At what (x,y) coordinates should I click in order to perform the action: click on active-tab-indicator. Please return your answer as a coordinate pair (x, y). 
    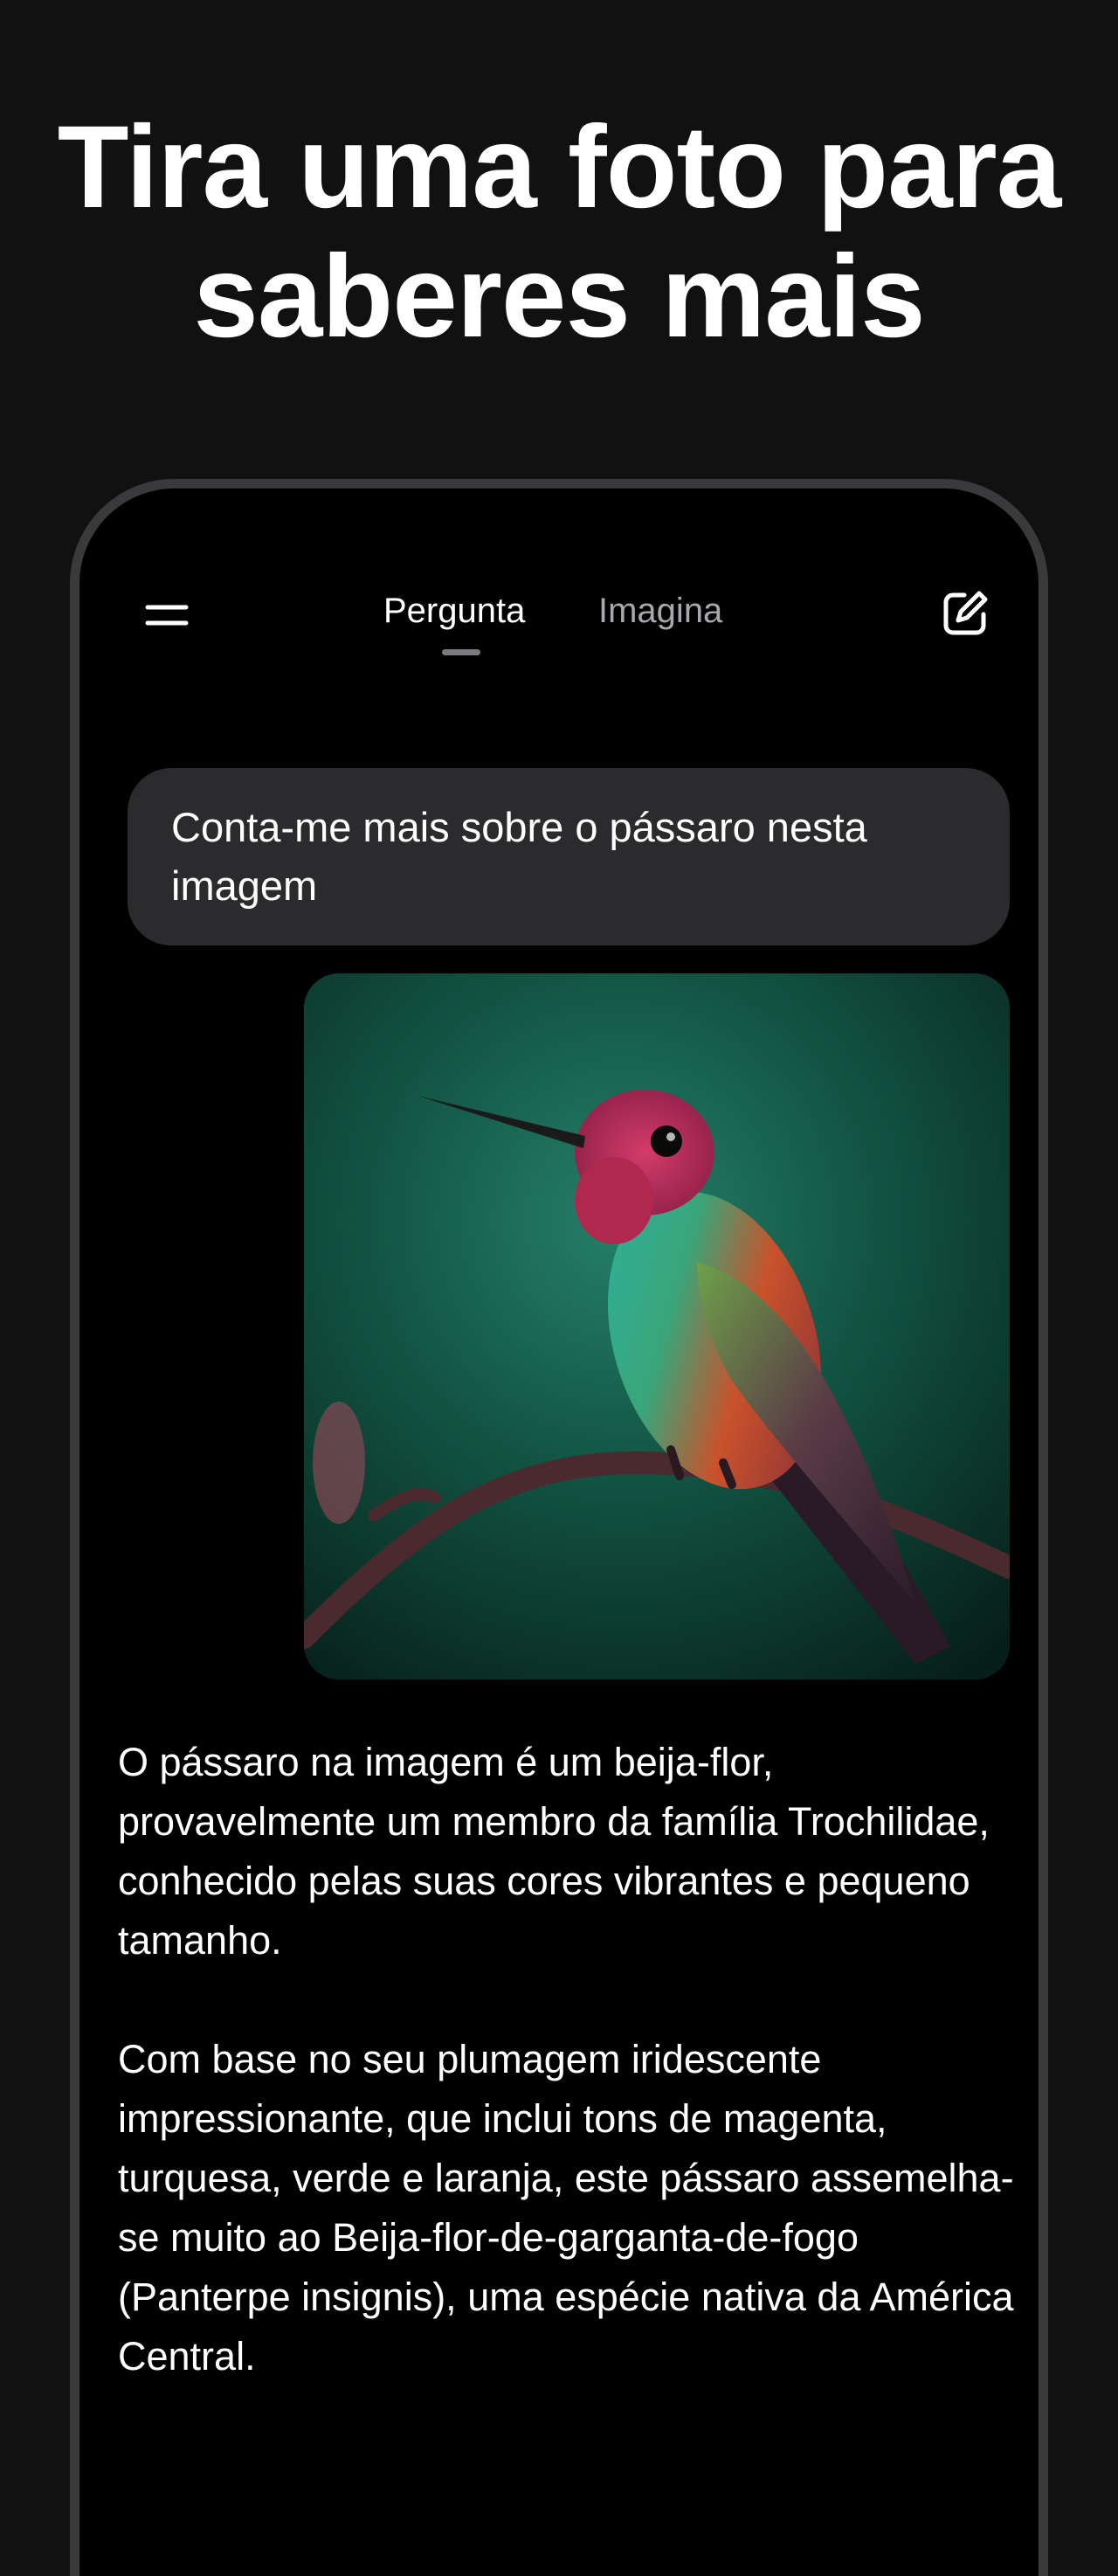
    Looking at the image, I should click on (461, 652).